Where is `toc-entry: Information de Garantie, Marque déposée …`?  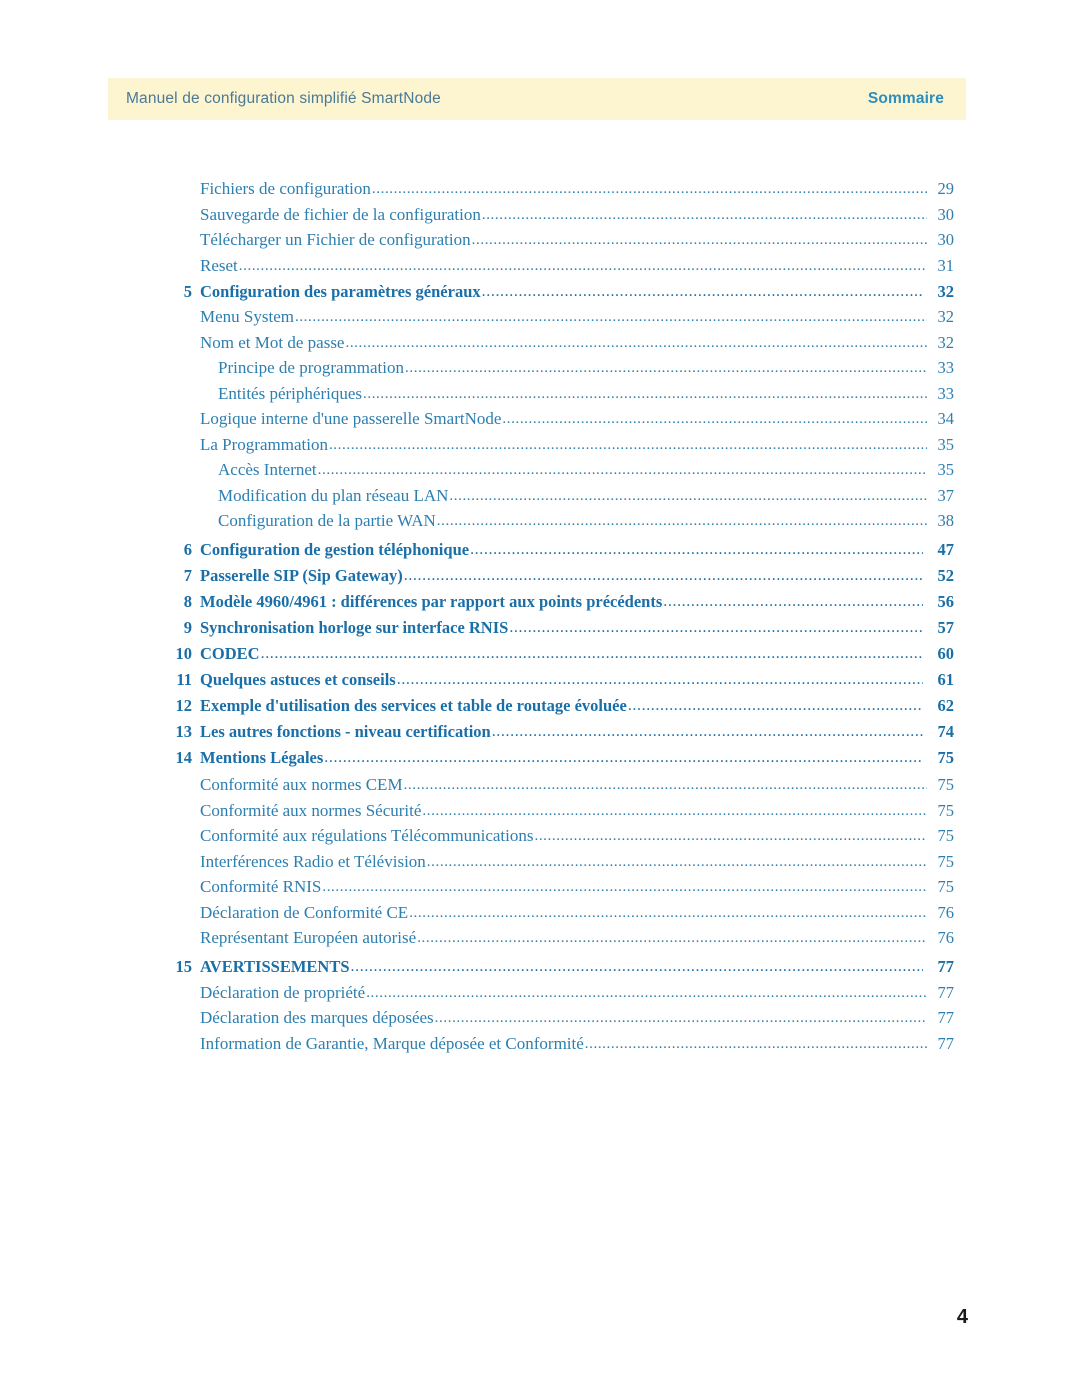
toc-entry: Information de Garantie, Marque déposée … is located at coordinates (577, 1044).